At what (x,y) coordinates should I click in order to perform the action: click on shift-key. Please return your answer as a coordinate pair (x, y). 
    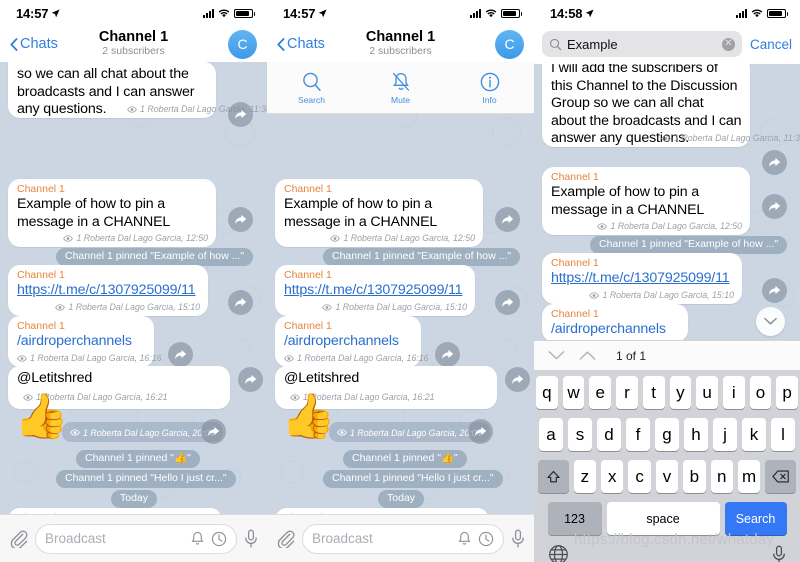
    Looking at the image, I should click on (553, 476).